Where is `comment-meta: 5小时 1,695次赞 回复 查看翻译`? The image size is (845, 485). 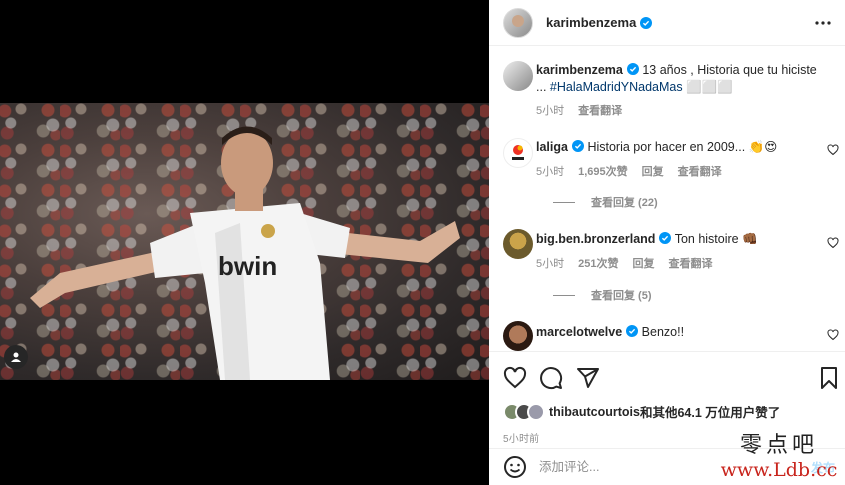
comment-meta: 5小时 1,695次赞 回复 查看翻译 is located at coordinates (636, 171).